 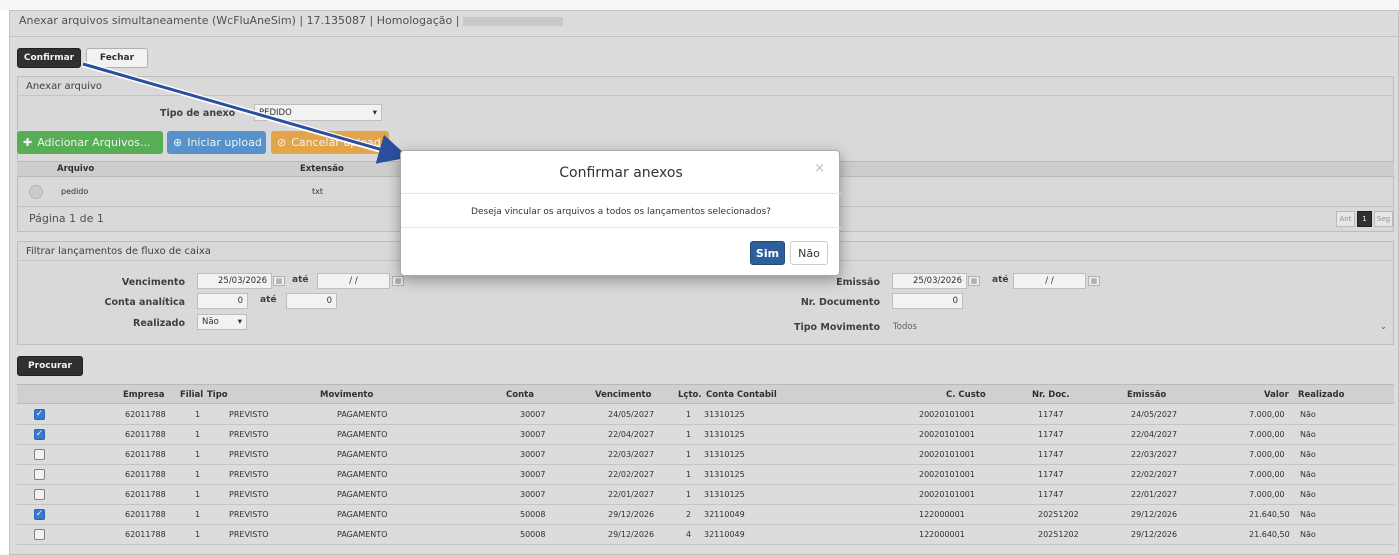 I want to click on conta-from-input: 0, so click(x=222, y=301).